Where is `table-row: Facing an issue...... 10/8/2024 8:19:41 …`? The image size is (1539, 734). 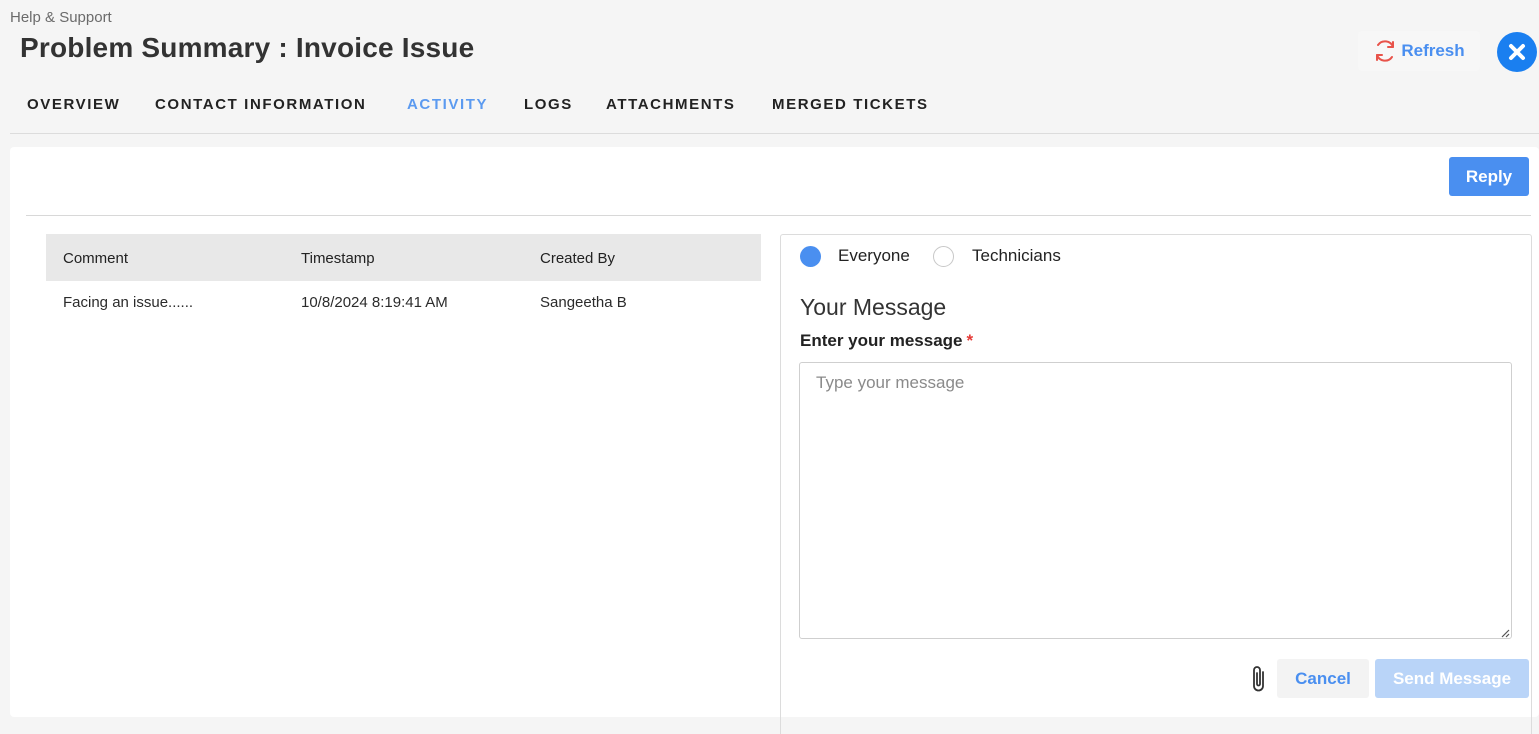
table-row: Facing an issue...... 10/8/2024 8:19:41 … is located at coordinates (403, 302).